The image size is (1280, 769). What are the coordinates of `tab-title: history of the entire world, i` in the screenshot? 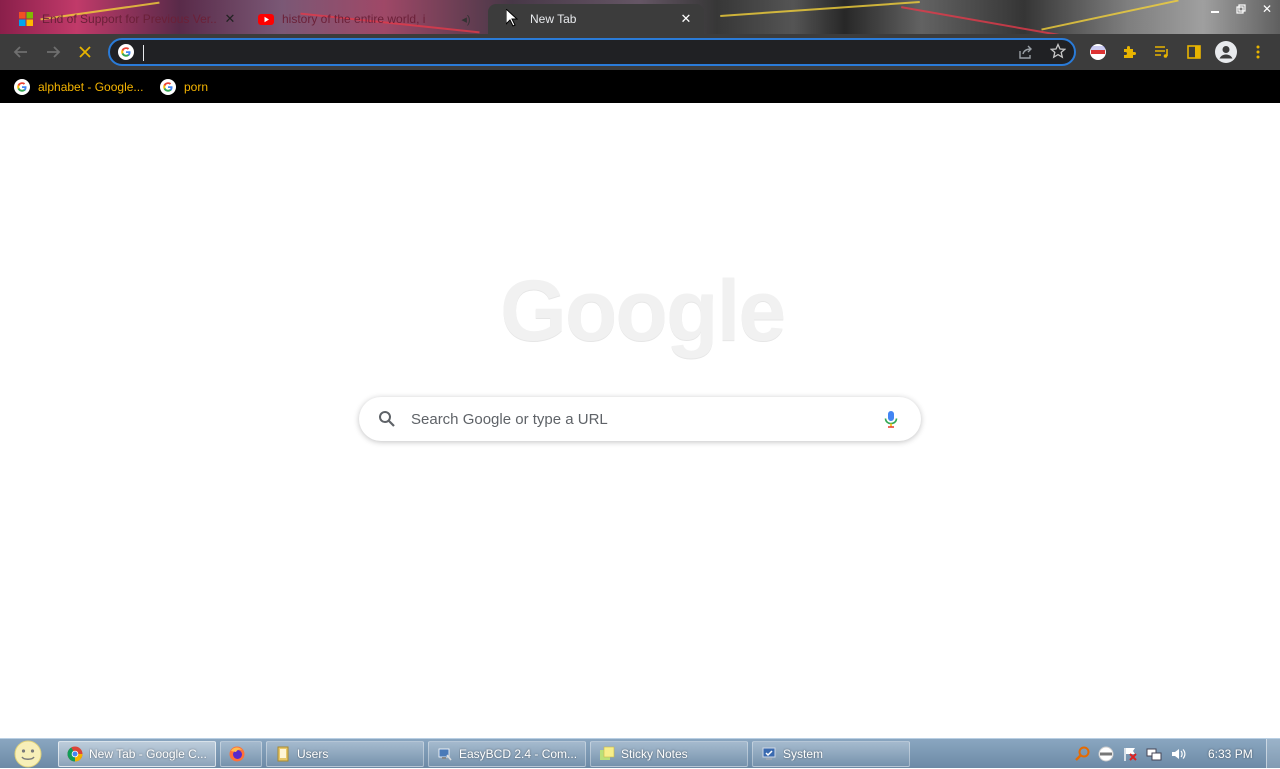 It's located at (354, 19).